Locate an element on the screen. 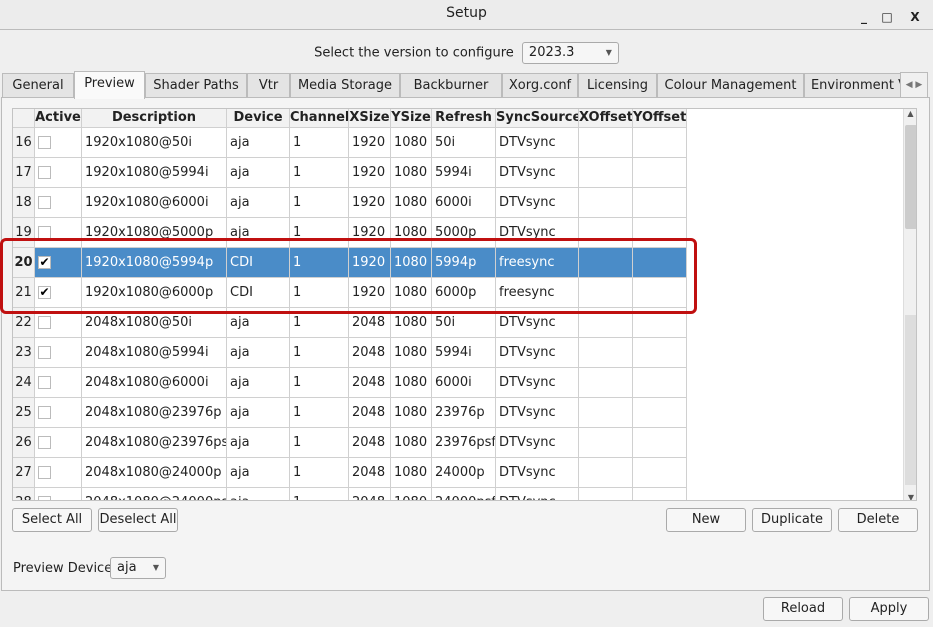 The height and width of the screenshot is (627, 933). version-select: 2023.3 ▼ is located at coordinates (570, 53).